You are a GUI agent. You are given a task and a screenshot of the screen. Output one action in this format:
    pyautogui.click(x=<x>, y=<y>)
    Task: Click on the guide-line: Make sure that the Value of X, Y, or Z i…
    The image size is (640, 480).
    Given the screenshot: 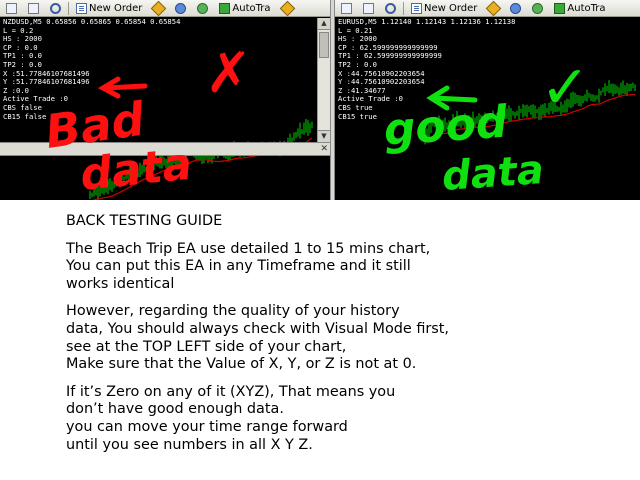 What is the action you would take?
    pyautogui.click(x=241, y=364)
    